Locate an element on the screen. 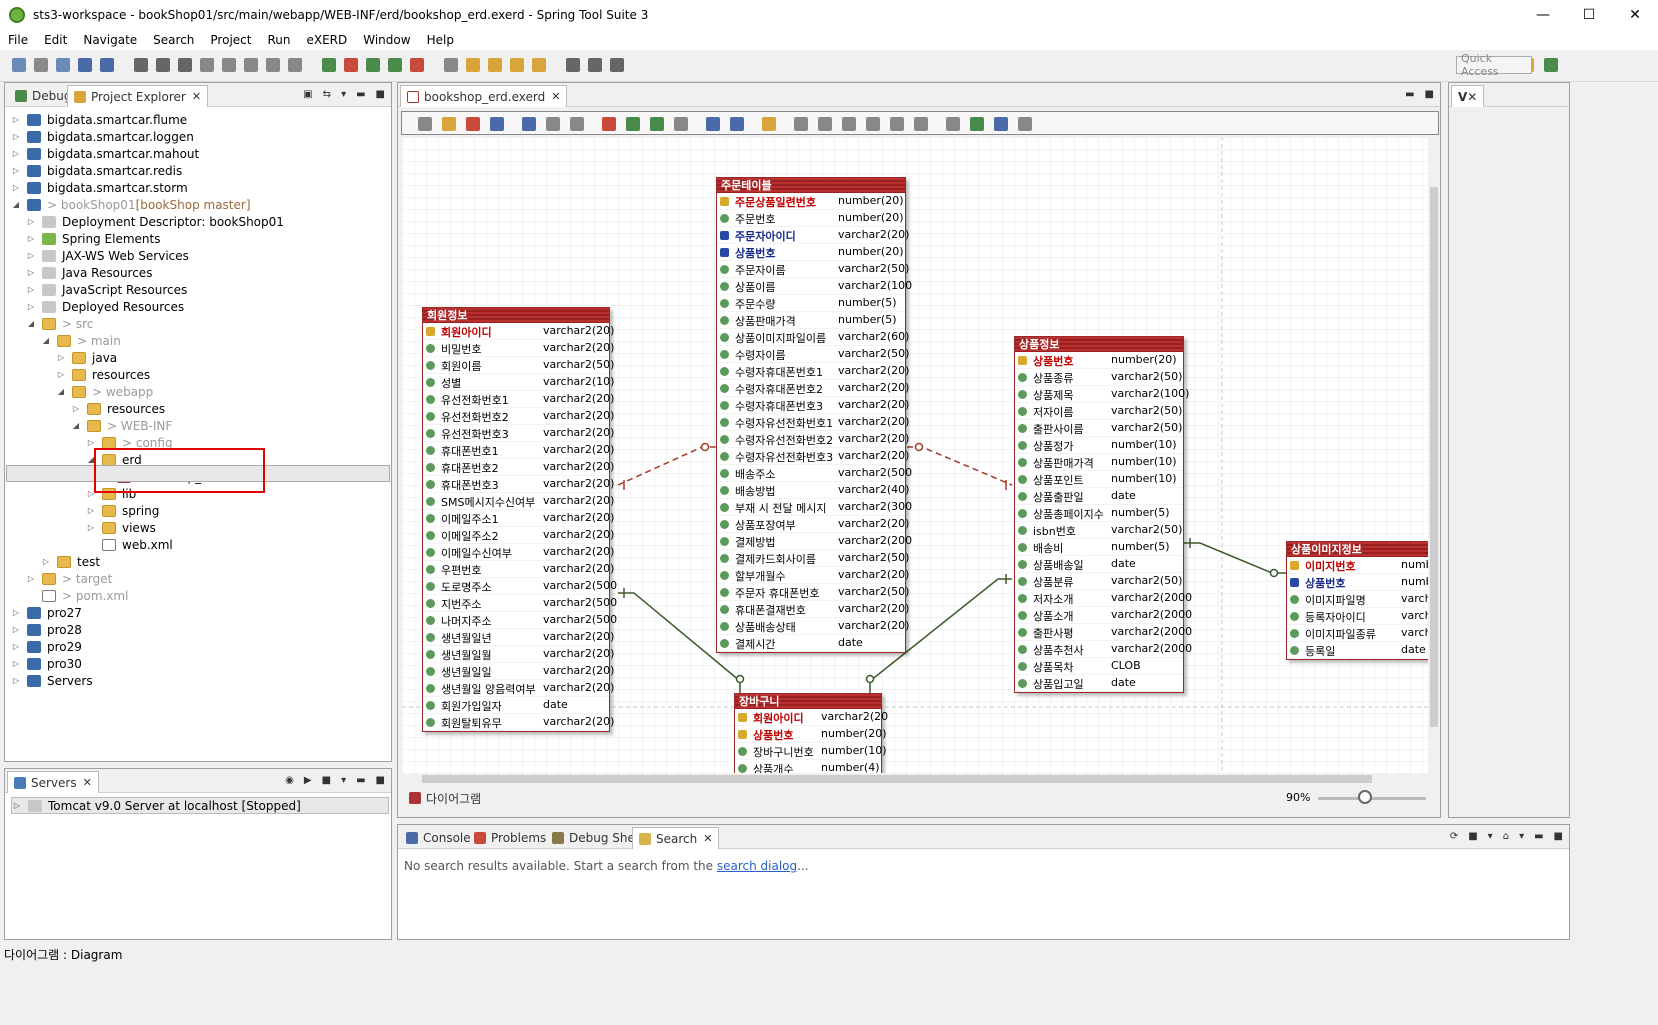 The height and width of the screenshot is (1025, 1658). erd-column-row: 출판사평 varchar2(2000 is located at coordinates (1103, 632).